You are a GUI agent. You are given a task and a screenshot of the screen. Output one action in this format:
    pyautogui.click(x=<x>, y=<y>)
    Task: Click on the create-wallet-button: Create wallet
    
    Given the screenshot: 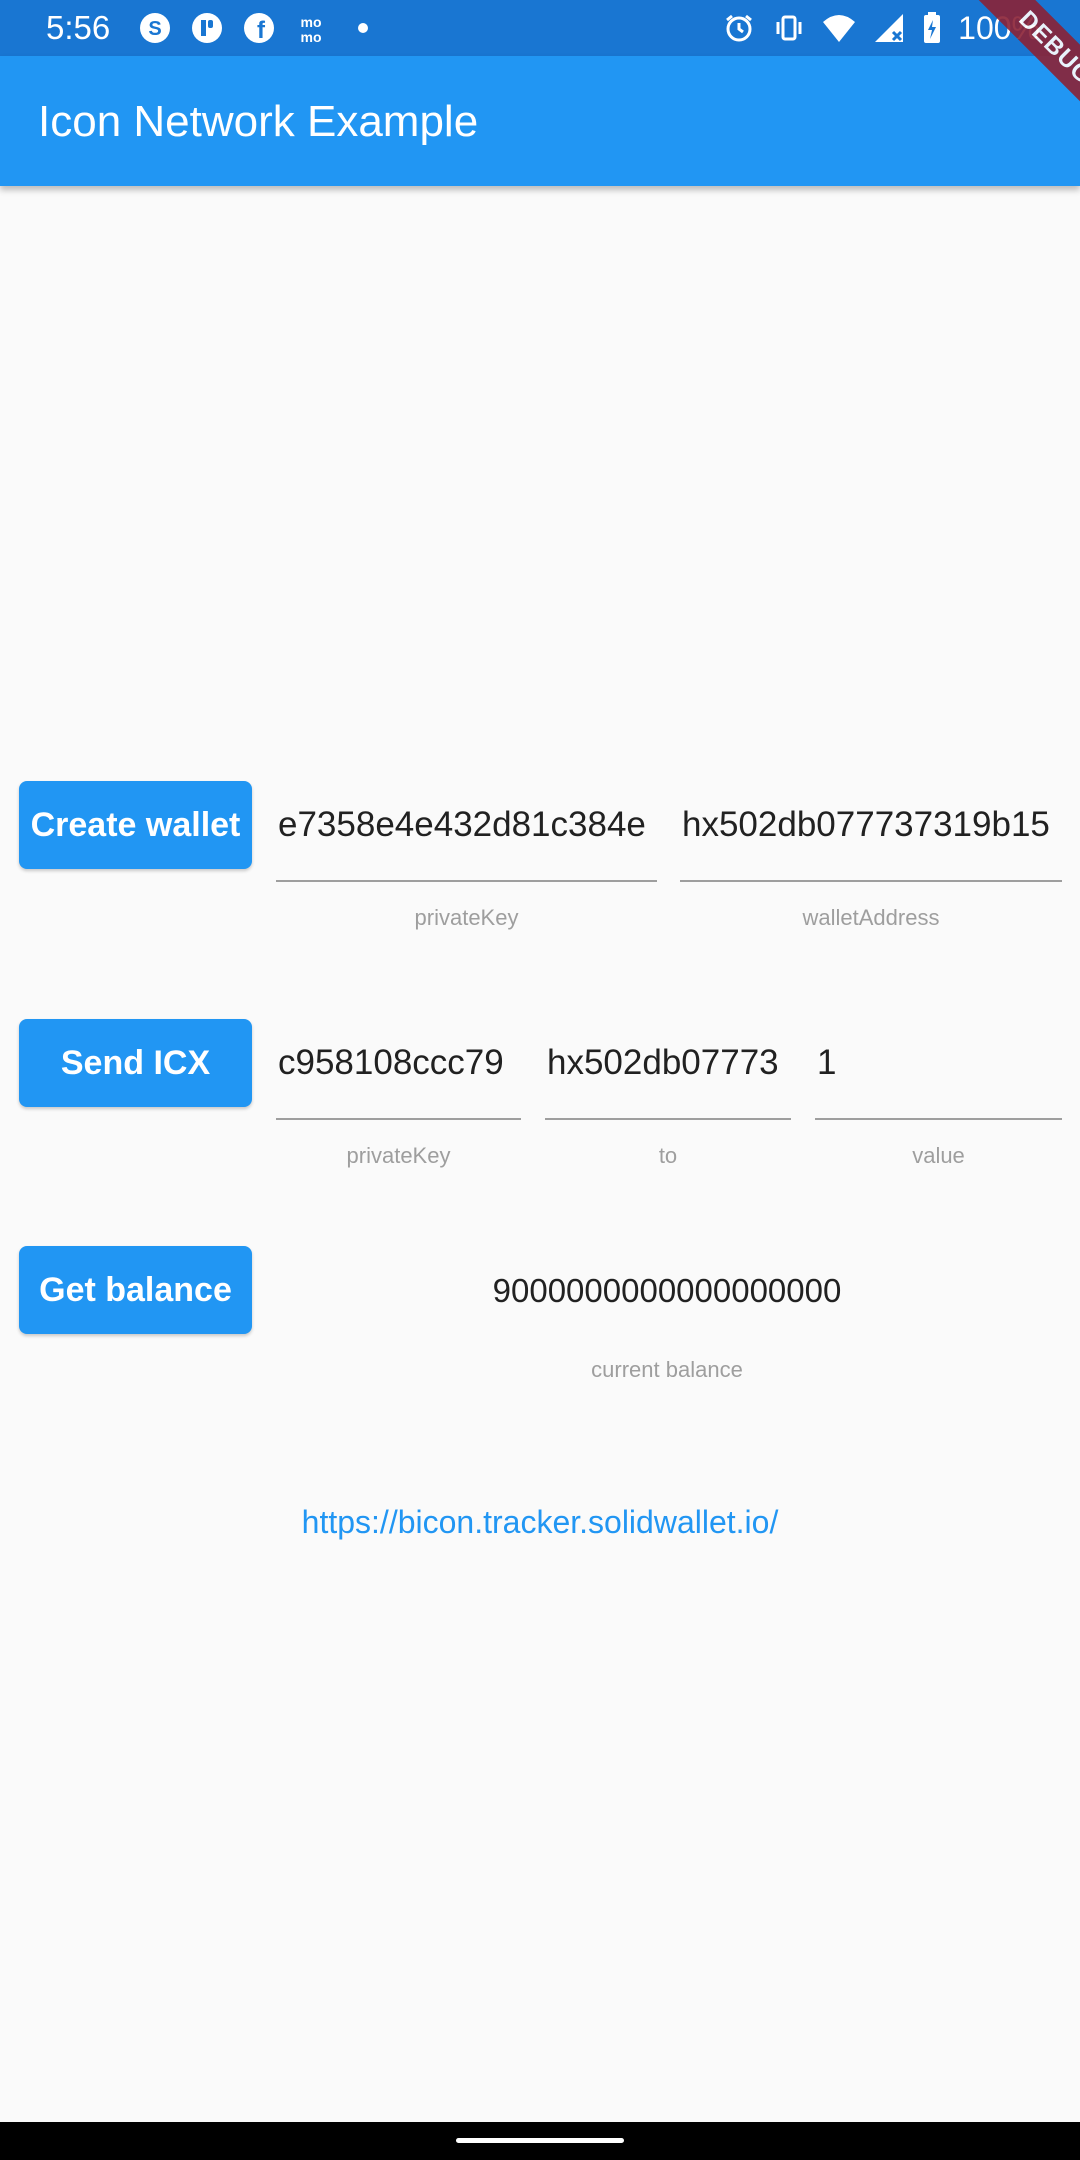 What is the action you would take?
    pyautogui.click(x=135, y=825)
    